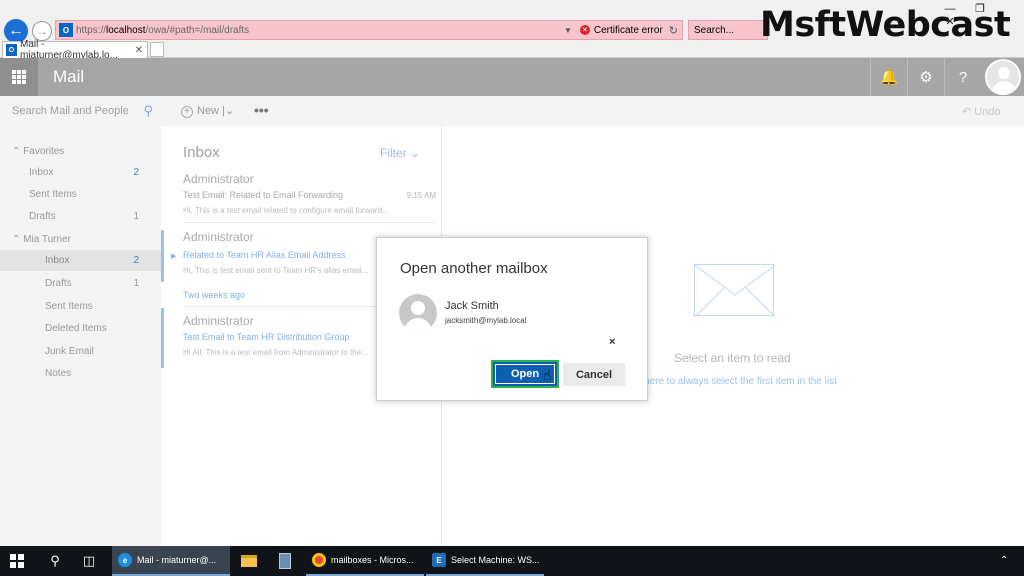 The image size is (1024, 576). Describe the element at coordinates (173, 256) in the screenshot. I see `expand-triangle-icon: ▶` at that location.